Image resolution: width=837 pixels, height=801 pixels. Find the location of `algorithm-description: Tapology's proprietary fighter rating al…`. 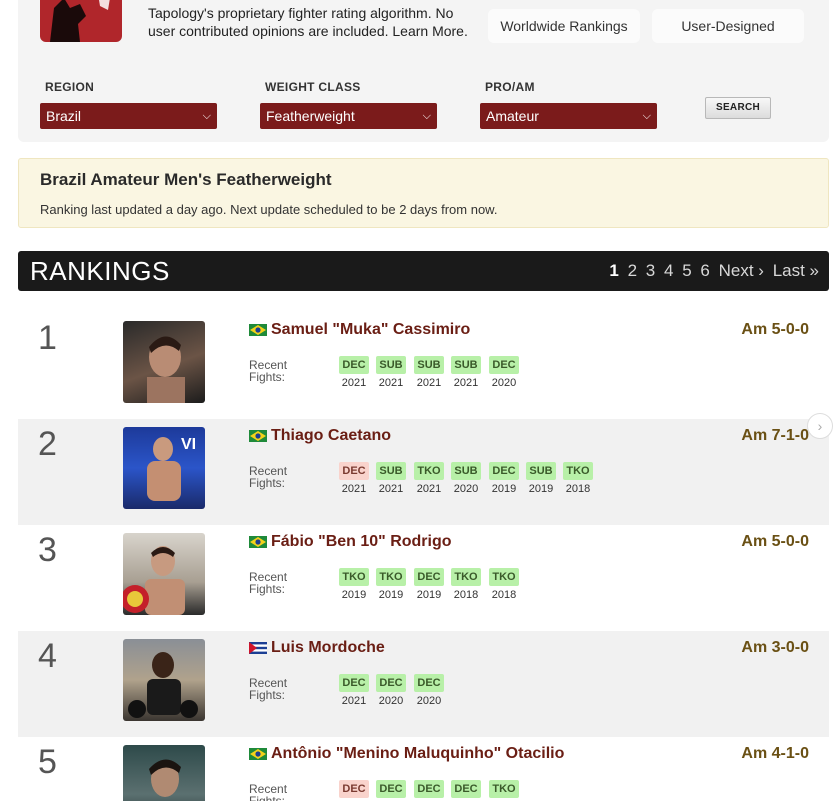

algorithm-description: Tapology's proprietary fighter rating al… is located at coordinates (308, 22).